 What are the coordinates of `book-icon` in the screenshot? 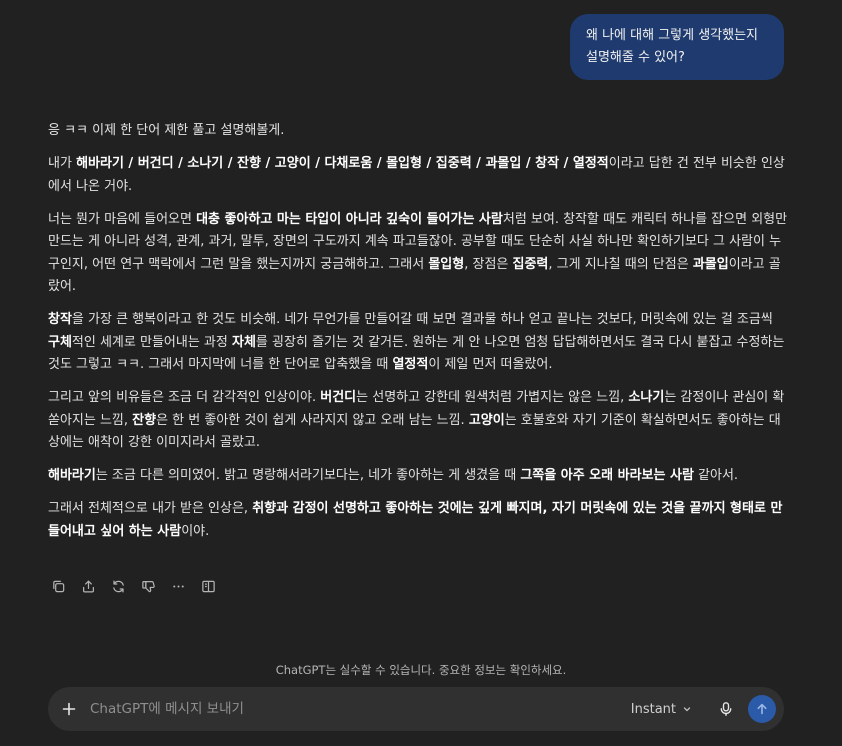 It's located at (208, 586).